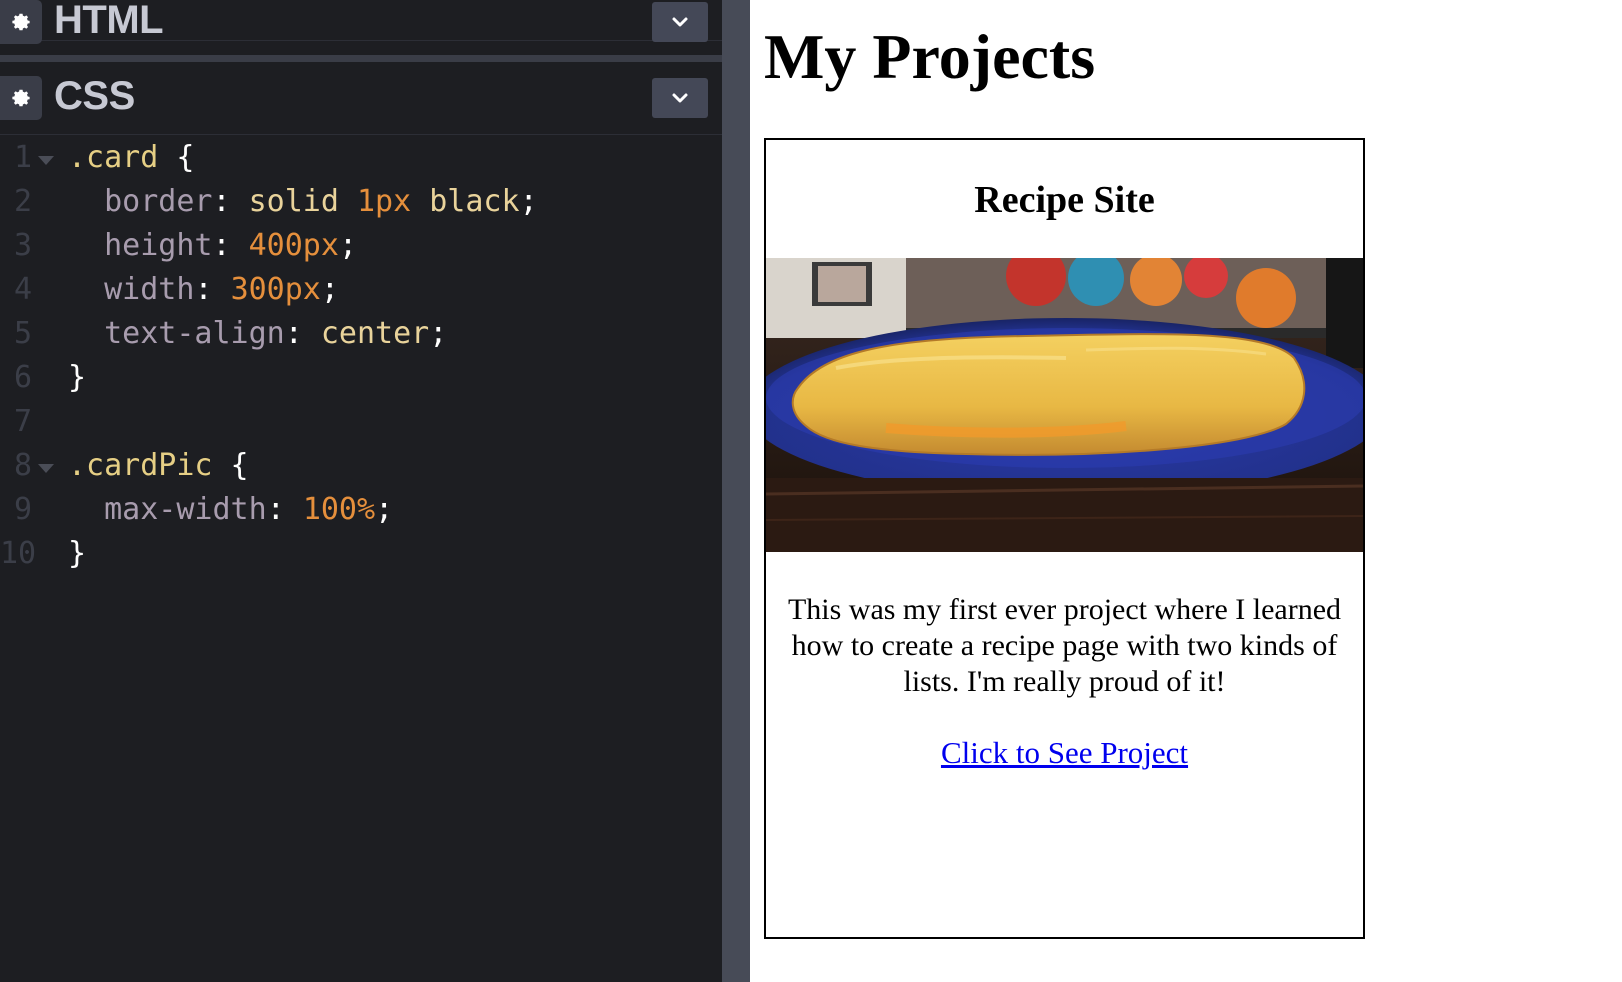 The height and width of the screenshot is (982, 1622). What do you see at coordinates (22, 245) in the screenshot?
I see `line-number: 3` at bounding box center [22, 245].